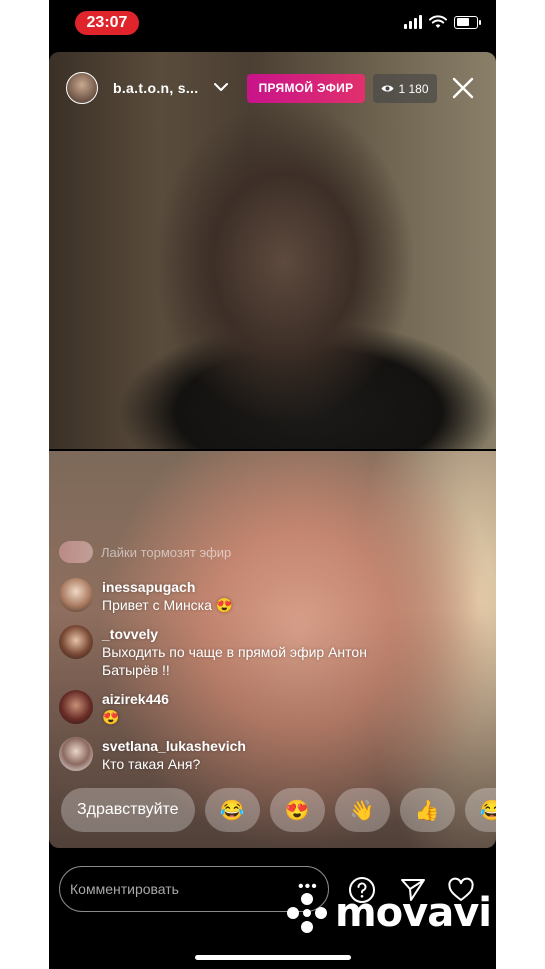 This screenshot has width=545, height=969. What do you see at coordinates (111, 717) in the screenshot?
I see `comment-text: 😍` at bounding box center [111, 717].